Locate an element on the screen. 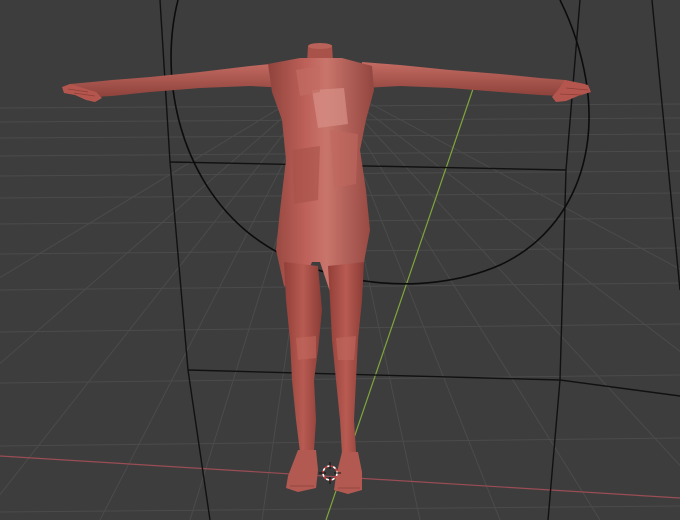 The image size is (680, 520). right-knee is located at coordinates (346, 348).